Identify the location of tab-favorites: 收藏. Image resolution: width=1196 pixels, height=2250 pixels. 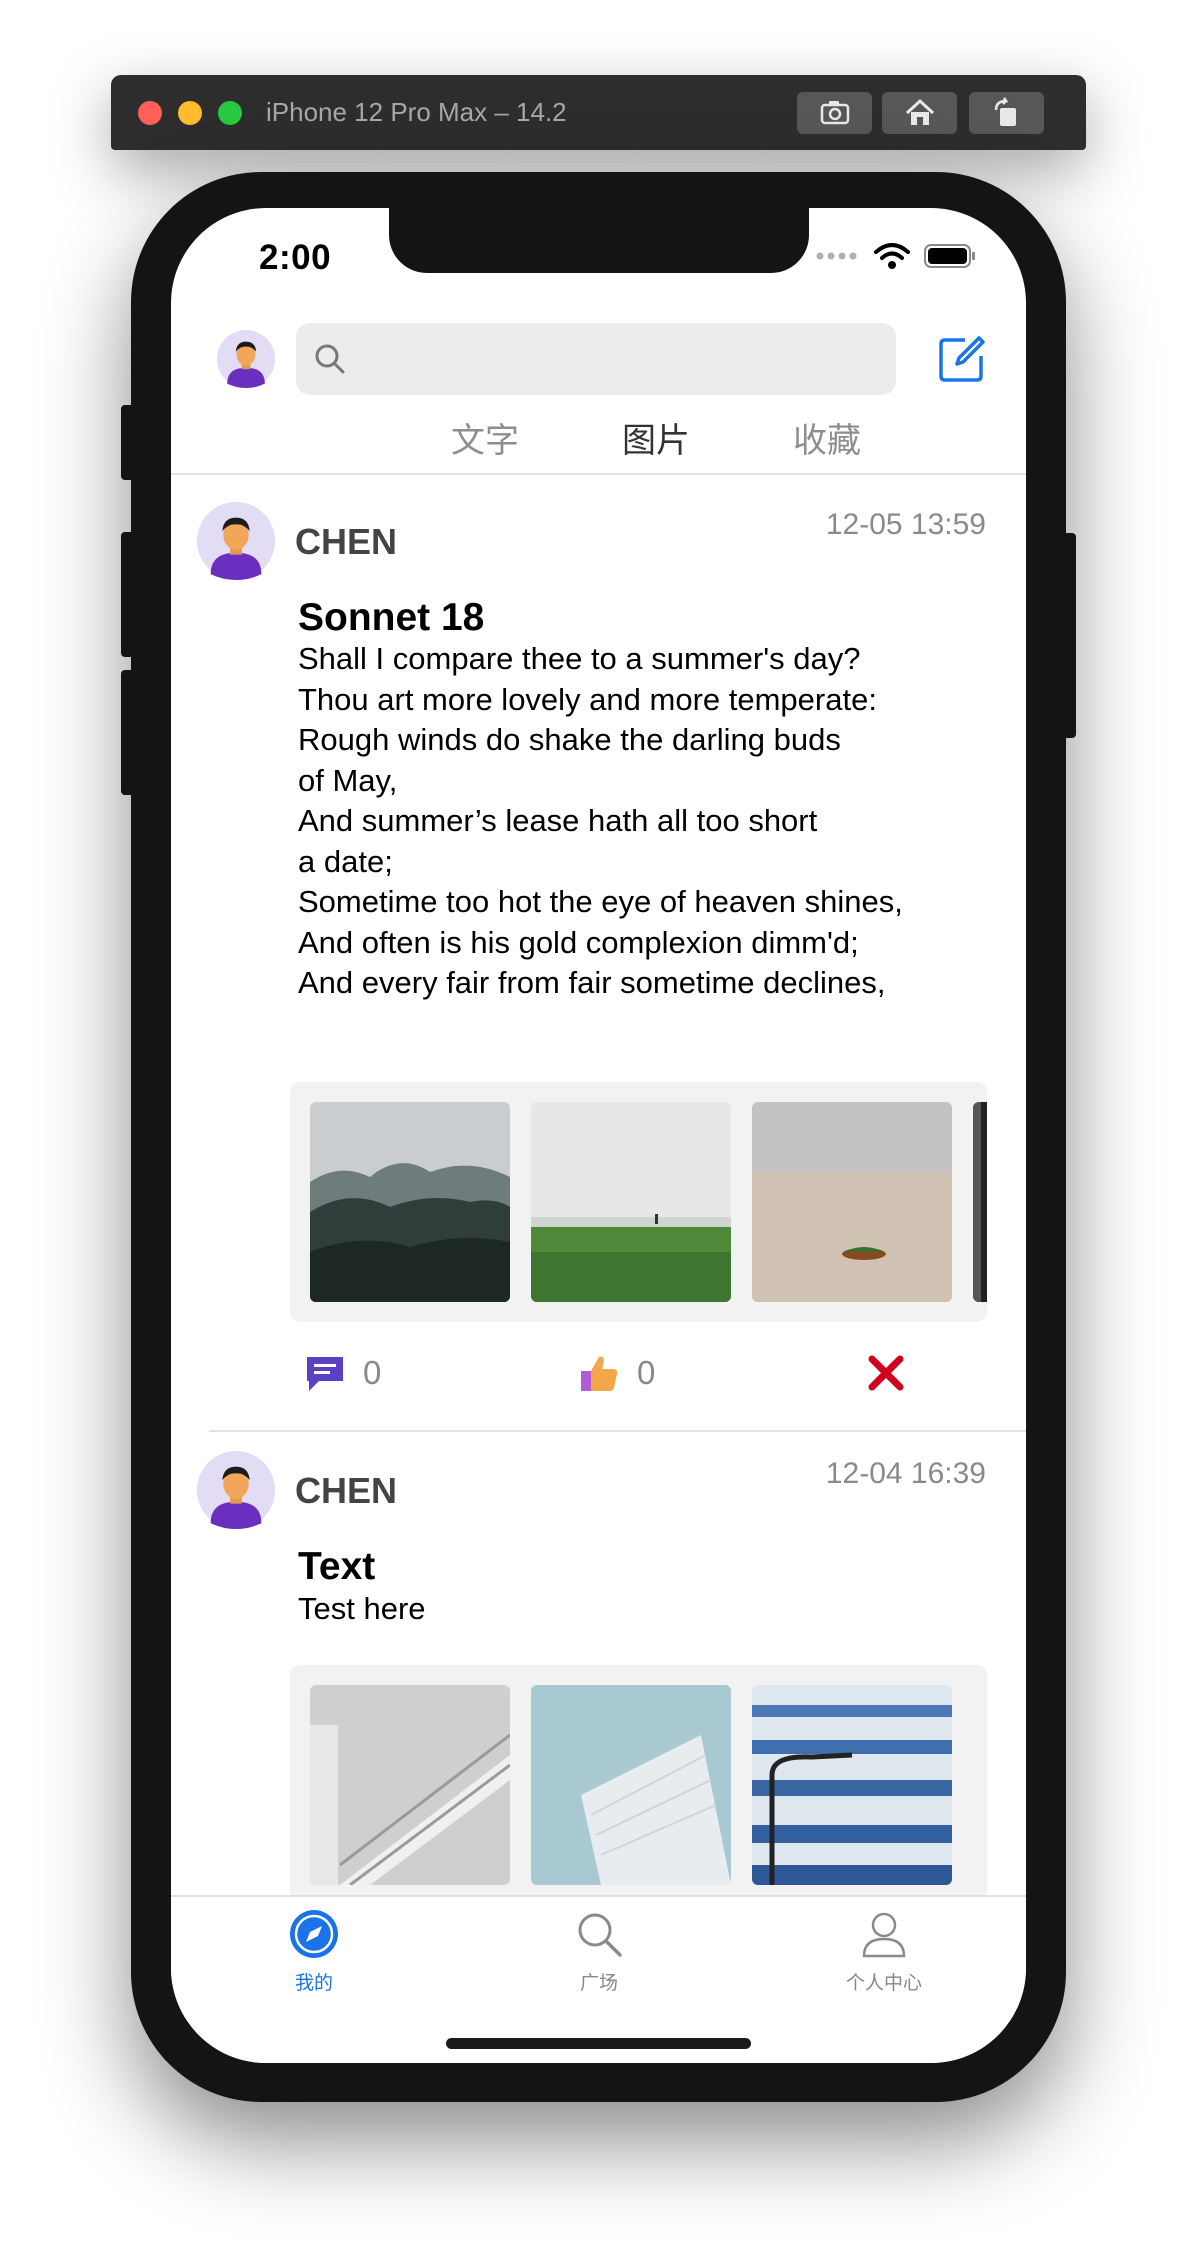
(827, 437).